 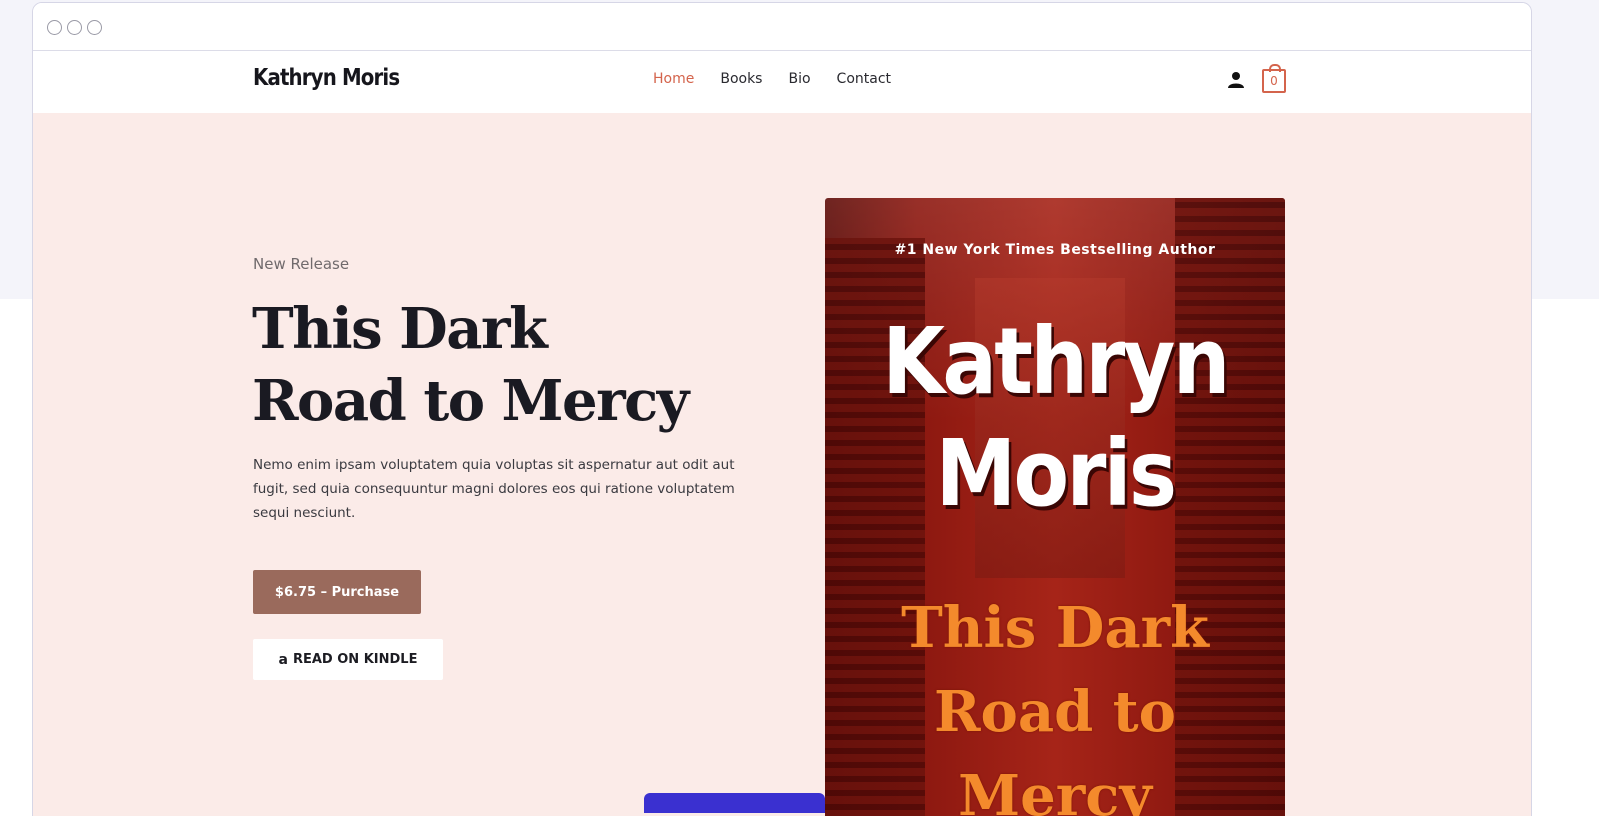 I want to click on kindle-label: READ ON KINDLE, so click(x=355, y=659).